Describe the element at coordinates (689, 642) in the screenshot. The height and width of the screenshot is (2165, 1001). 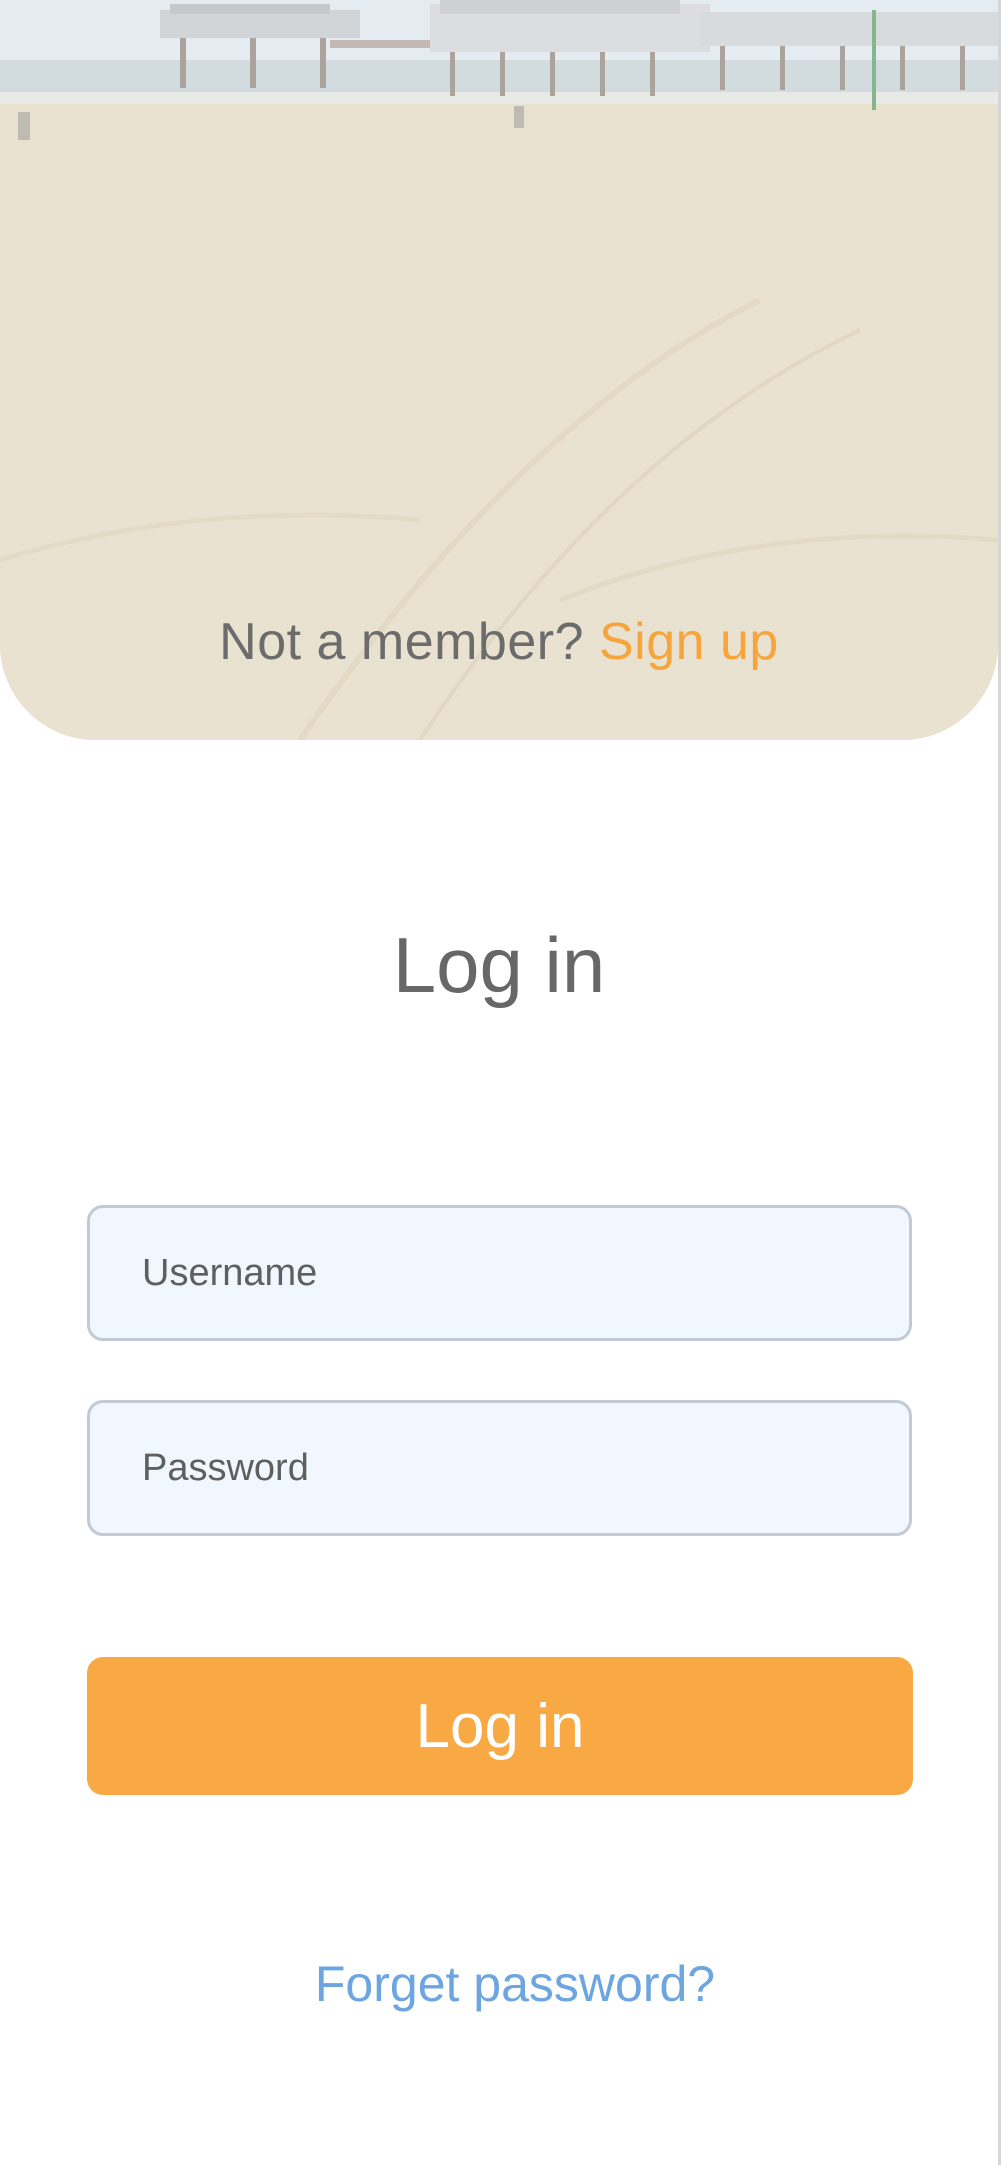
I see `signup-link: Sign up` at that location.